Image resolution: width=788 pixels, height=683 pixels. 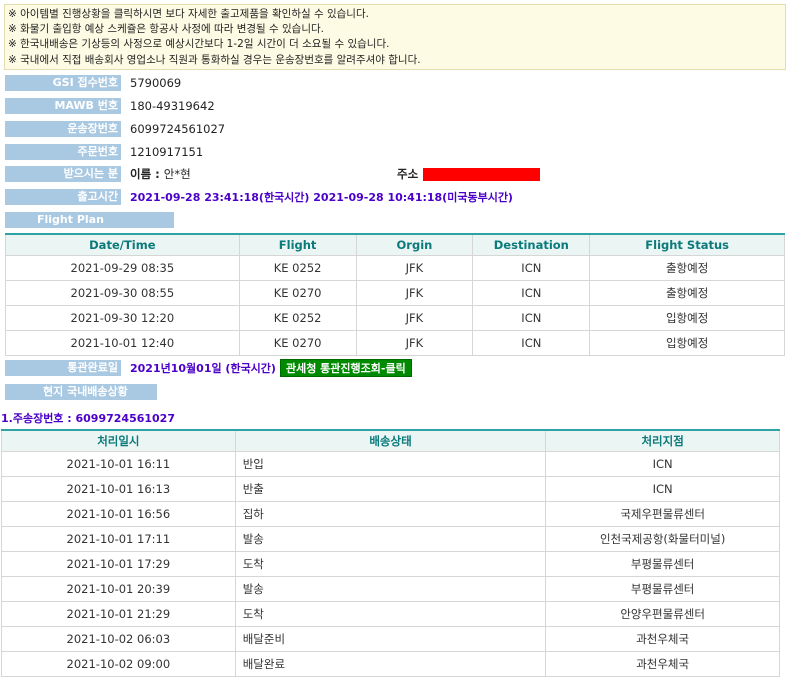 What do you see at coordinates (122, 317) in the screenshot?
I see `cell-datetime: 2021-09-30 12:20` at bounding box center [122, 317].